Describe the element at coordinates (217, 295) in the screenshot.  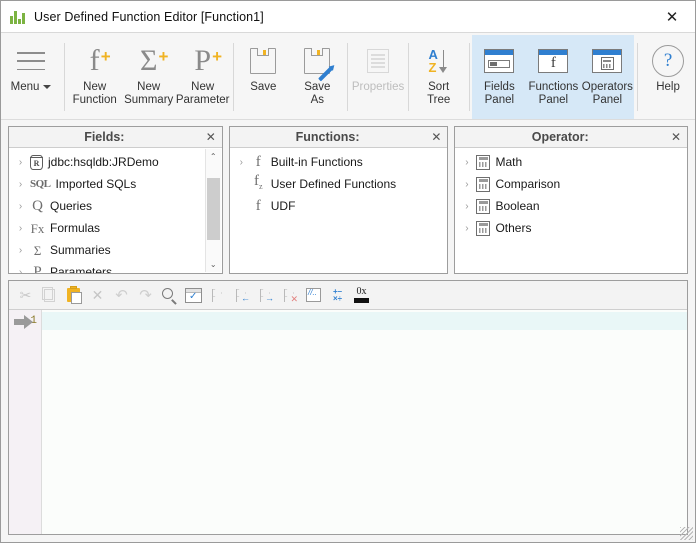
I see `run-button` at that location.